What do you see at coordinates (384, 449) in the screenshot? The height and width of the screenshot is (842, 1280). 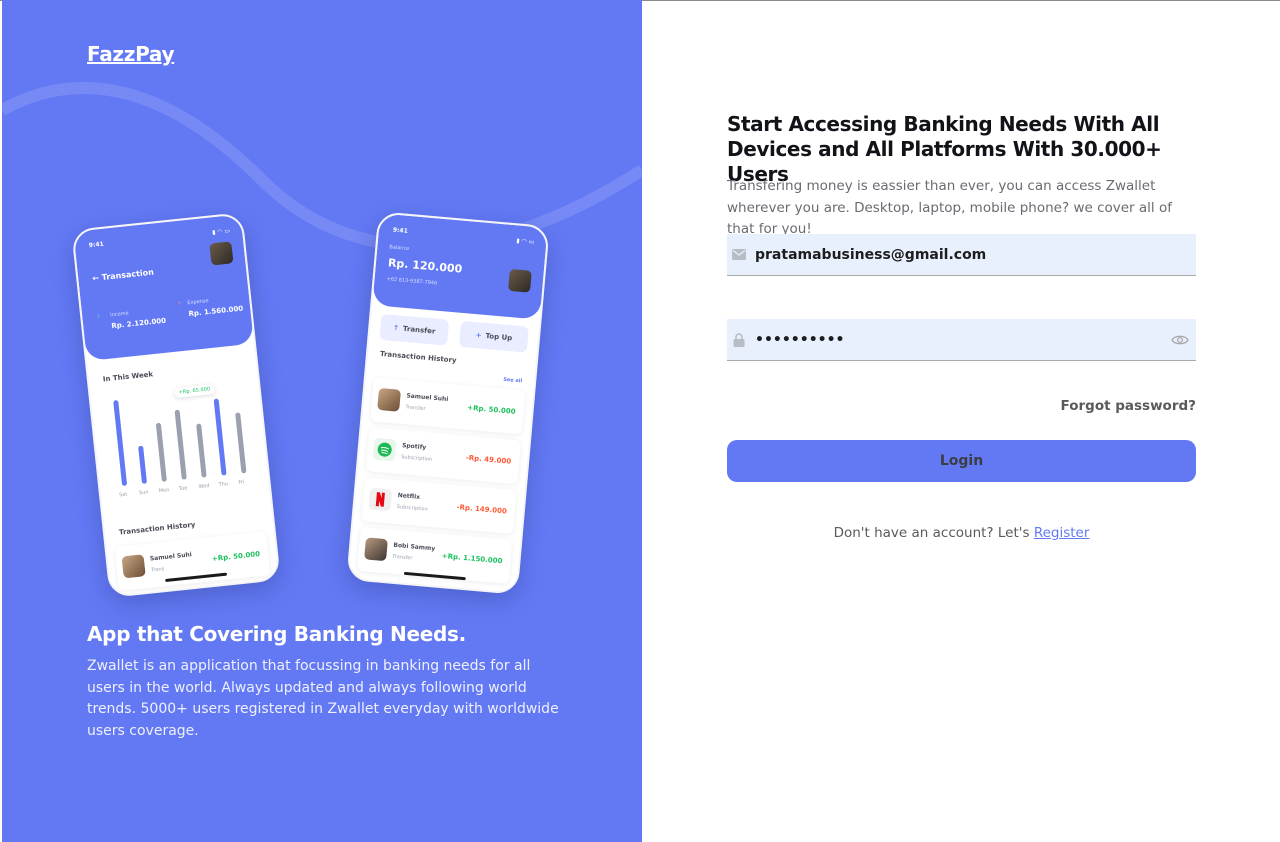 I see `spotify-logo-icon` at bounding box center [384, 449].